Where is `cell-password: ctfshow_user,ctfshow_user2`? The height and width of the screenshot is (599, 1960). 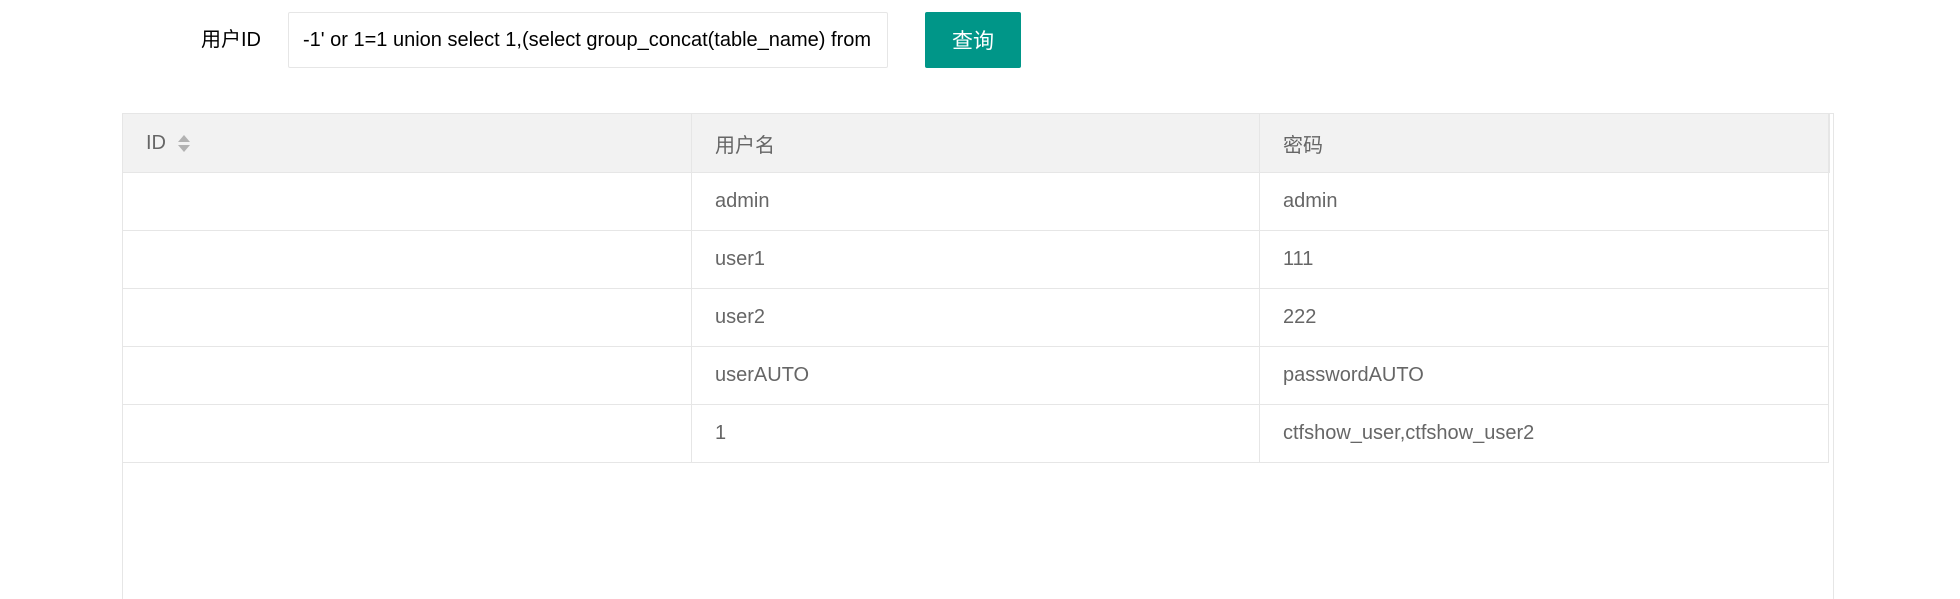
cell-password: ctfshow_user,ctfshow_user2 is located at coordinates (1409, 433).